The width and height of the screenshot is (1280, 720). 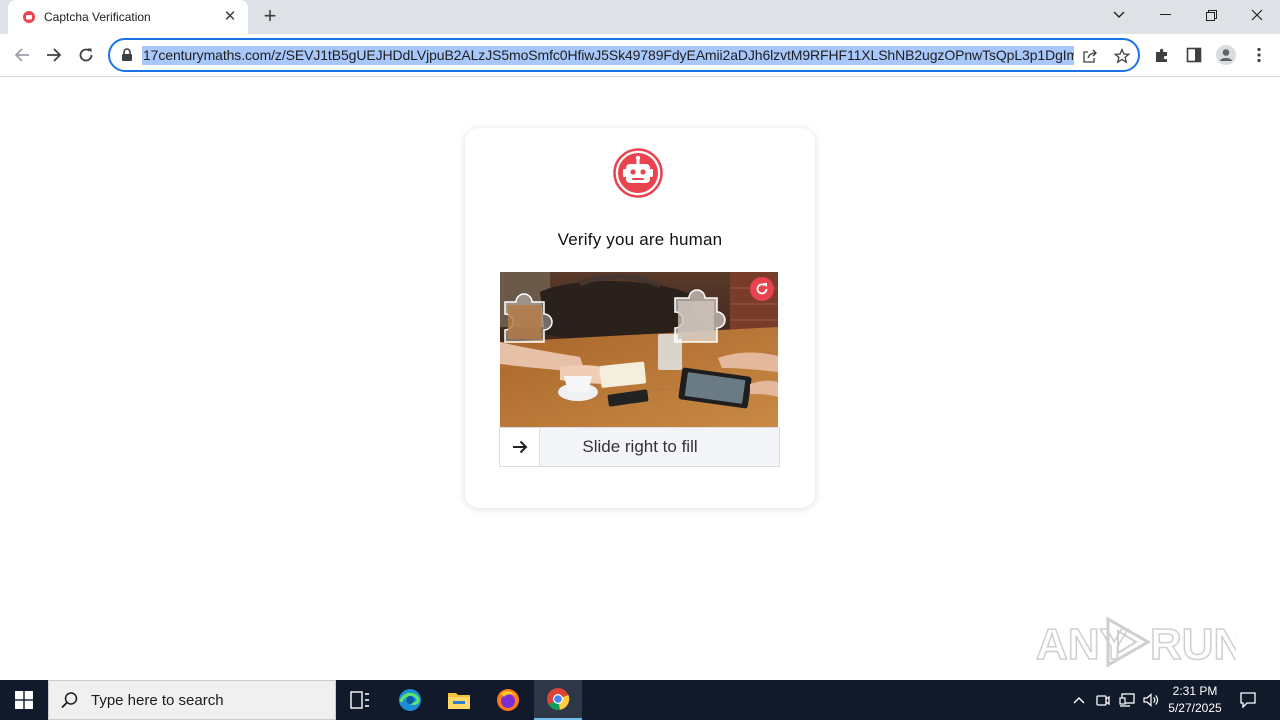 What do you see at coordinates (1257, 15) in the screenshot?
I see `close-window-button` at bounding box center [1257, 15].